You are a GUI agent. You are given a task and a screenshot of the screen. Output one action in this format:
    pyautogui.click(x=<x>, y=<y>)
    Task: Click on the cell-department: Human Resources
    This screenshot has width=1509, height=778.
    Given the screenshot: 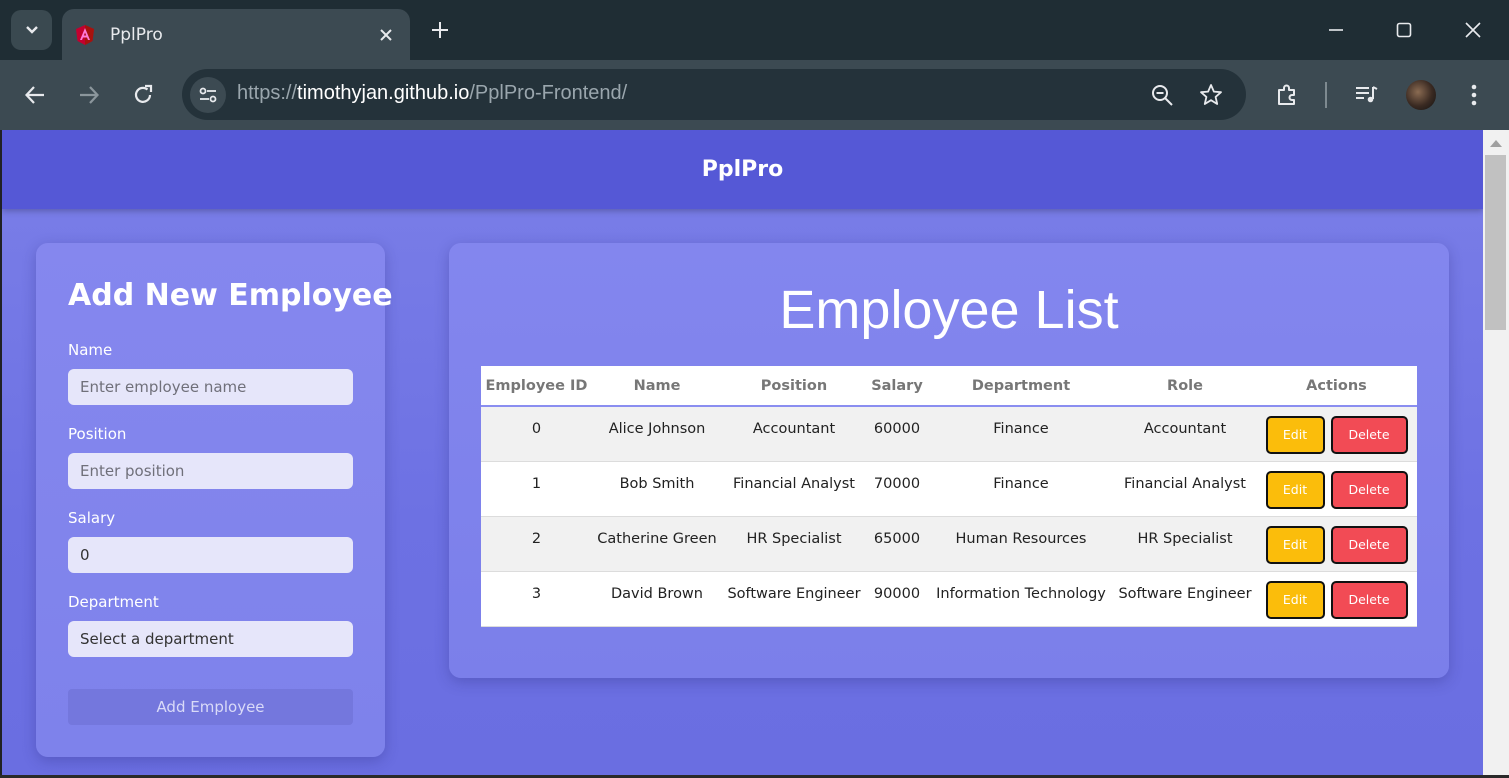 What is the action you would take?
    pyautogui.click(x=1021, y=544)
    